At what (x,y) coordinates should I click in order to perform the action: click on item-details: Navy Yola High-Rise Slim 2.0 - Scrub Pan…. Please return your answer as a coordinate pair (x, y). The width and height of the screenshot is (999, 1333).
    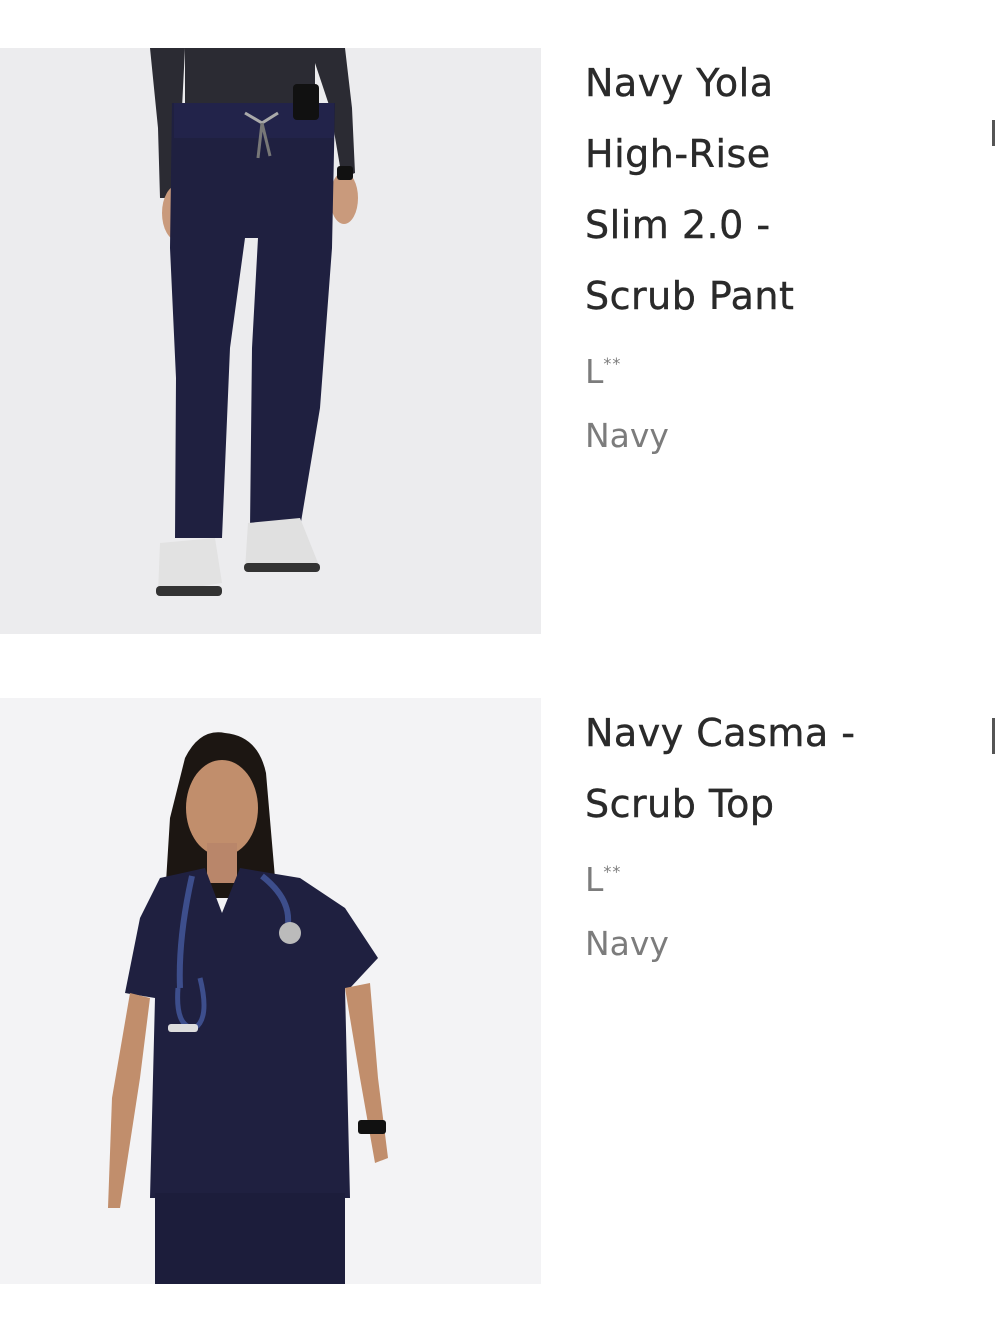
    Looking at the image, I should click on (780, 258).